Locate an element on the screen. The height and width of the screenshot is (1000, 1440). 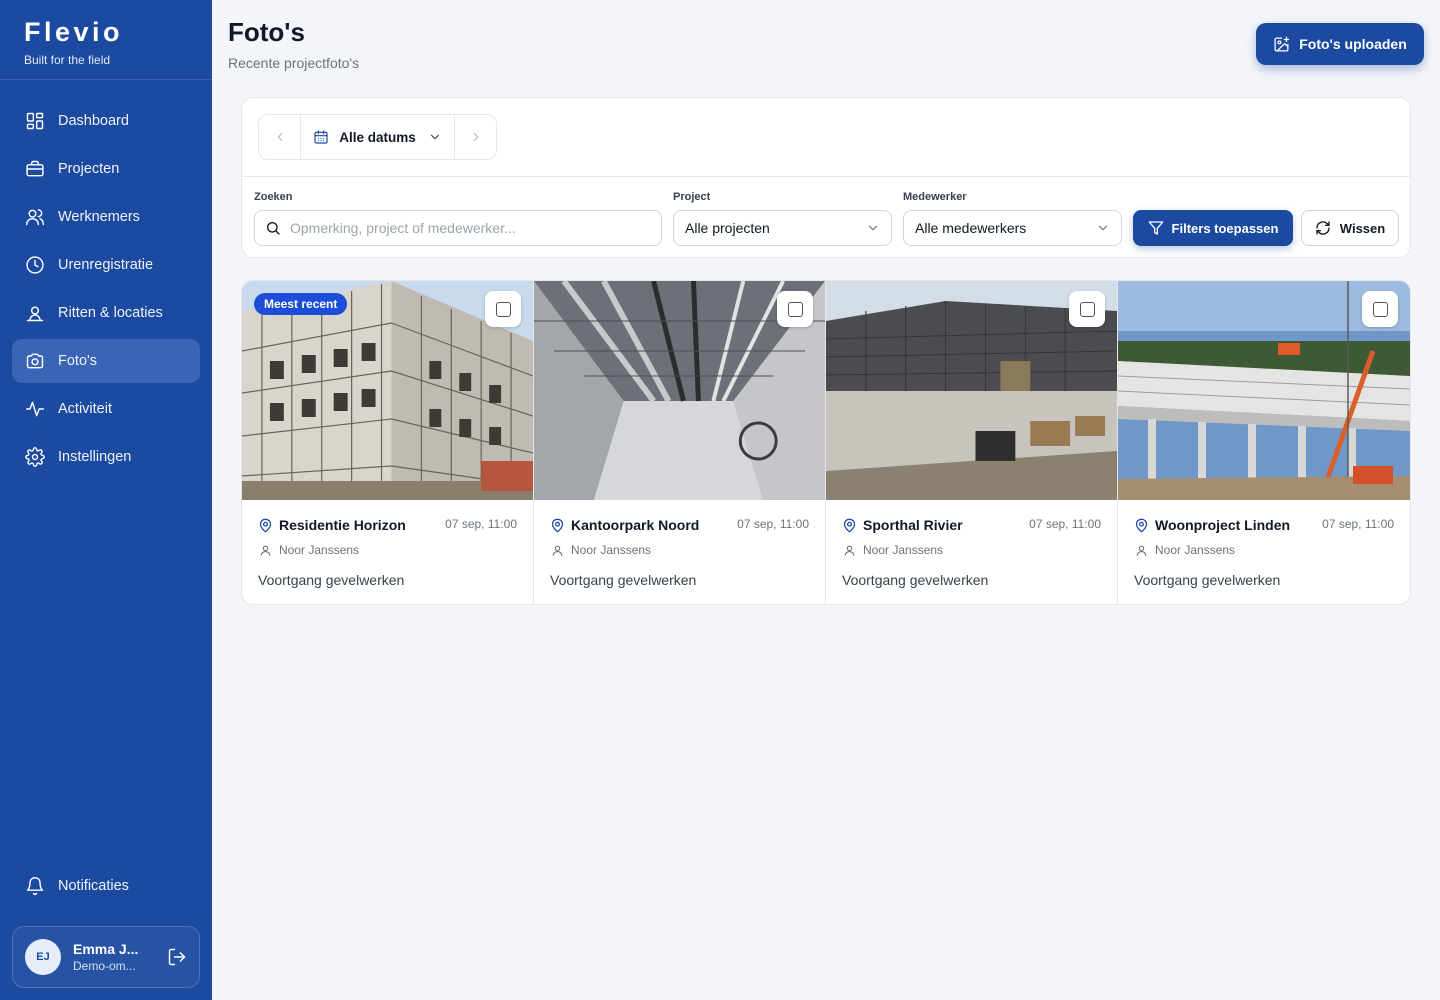
sidebar-item-ritten-locaties: Ritten & locaties is located at coordinates (106, 313).